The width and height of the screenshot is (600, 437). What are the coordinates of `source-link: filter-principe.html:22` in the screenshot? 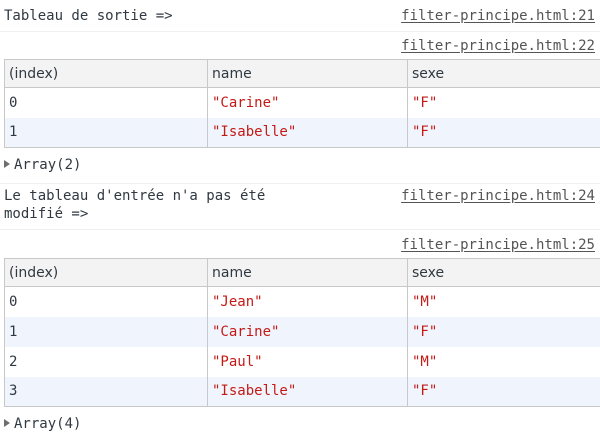 It's located at (498, 46).